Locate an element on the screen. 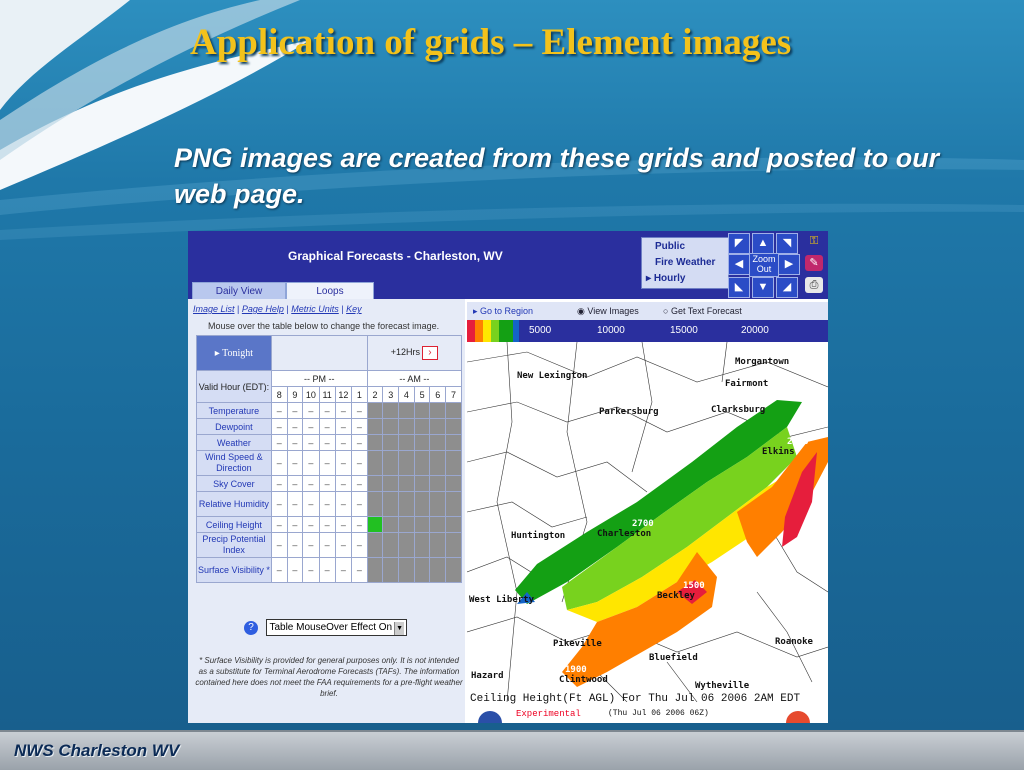  tonight-cell: ▸ Tonight is located at coordinates (234, 353).